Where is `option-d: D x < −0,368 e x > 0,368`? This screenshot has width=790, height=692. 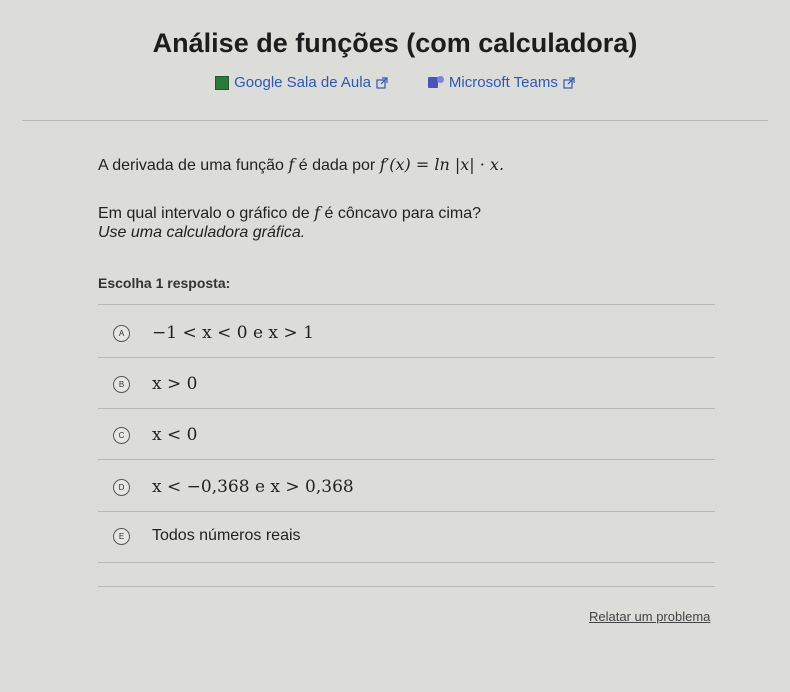 option-d: D x < −0,368 e x > 0,368 is located at coordinates (407, 487).